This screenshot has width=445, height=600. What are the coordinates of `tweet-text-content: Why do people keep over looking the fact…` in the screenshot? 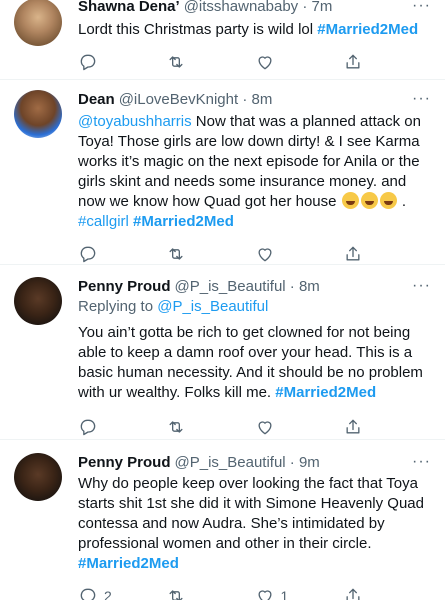 It's located at (251, 513).